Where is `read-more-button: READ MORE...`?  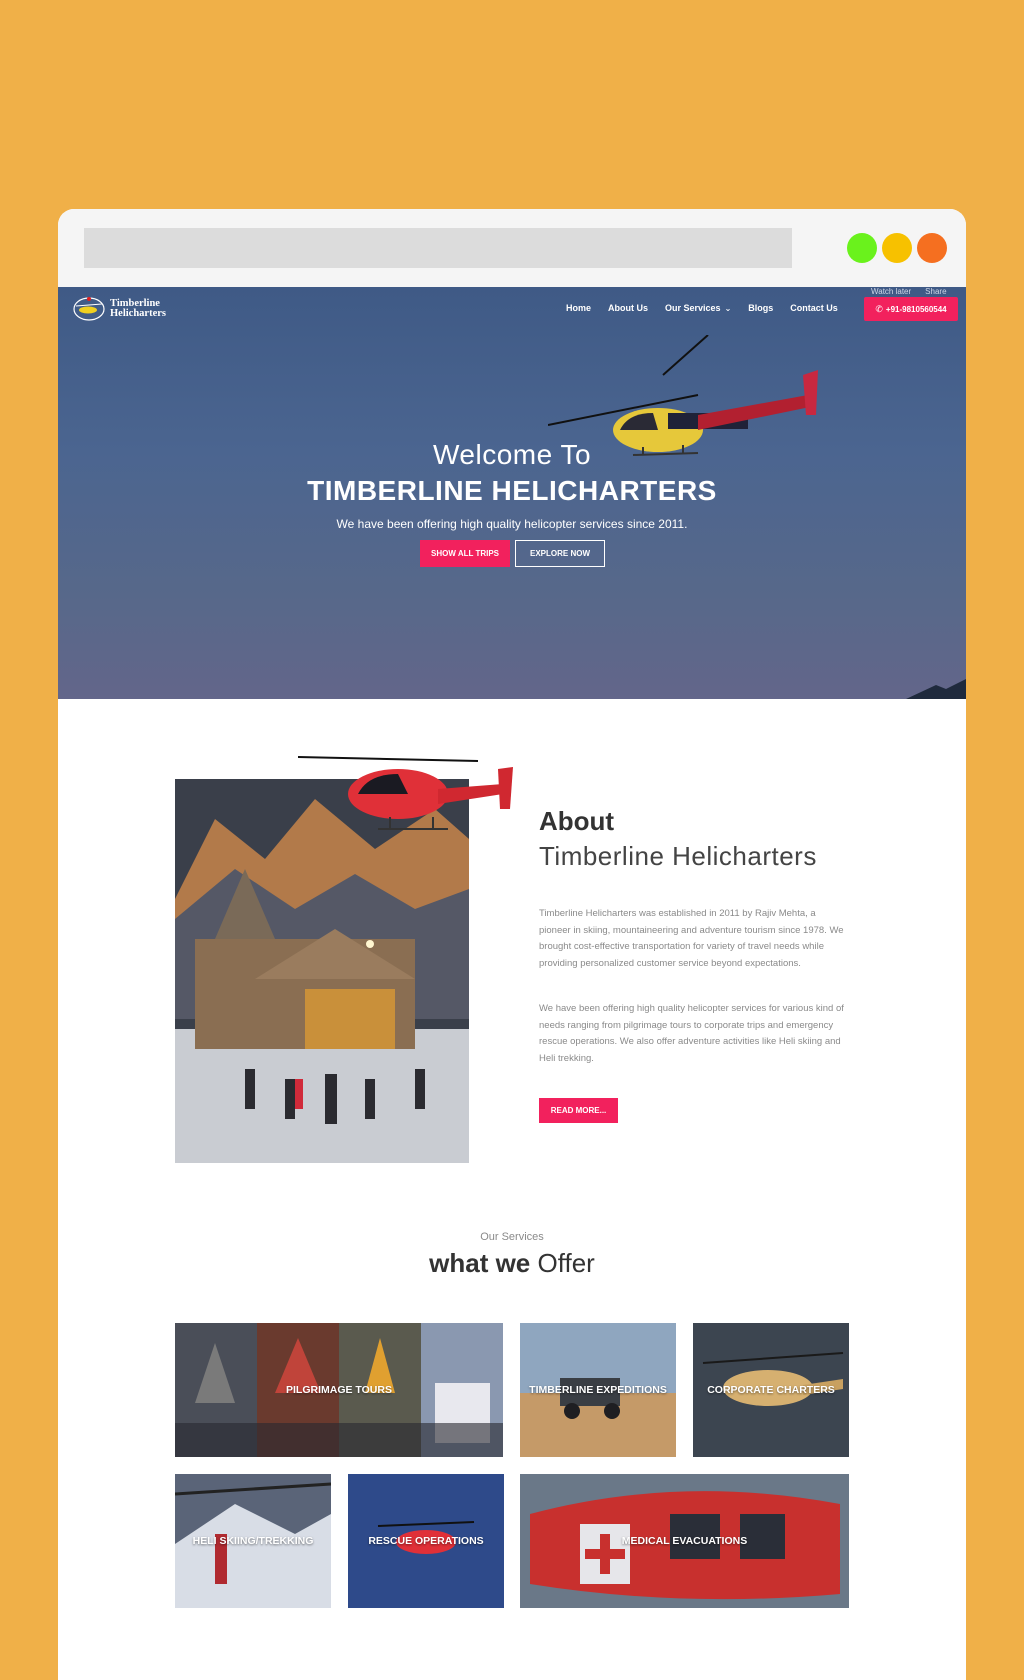 read-more-button: READ MORE... is located at coordinates (578, 1110).